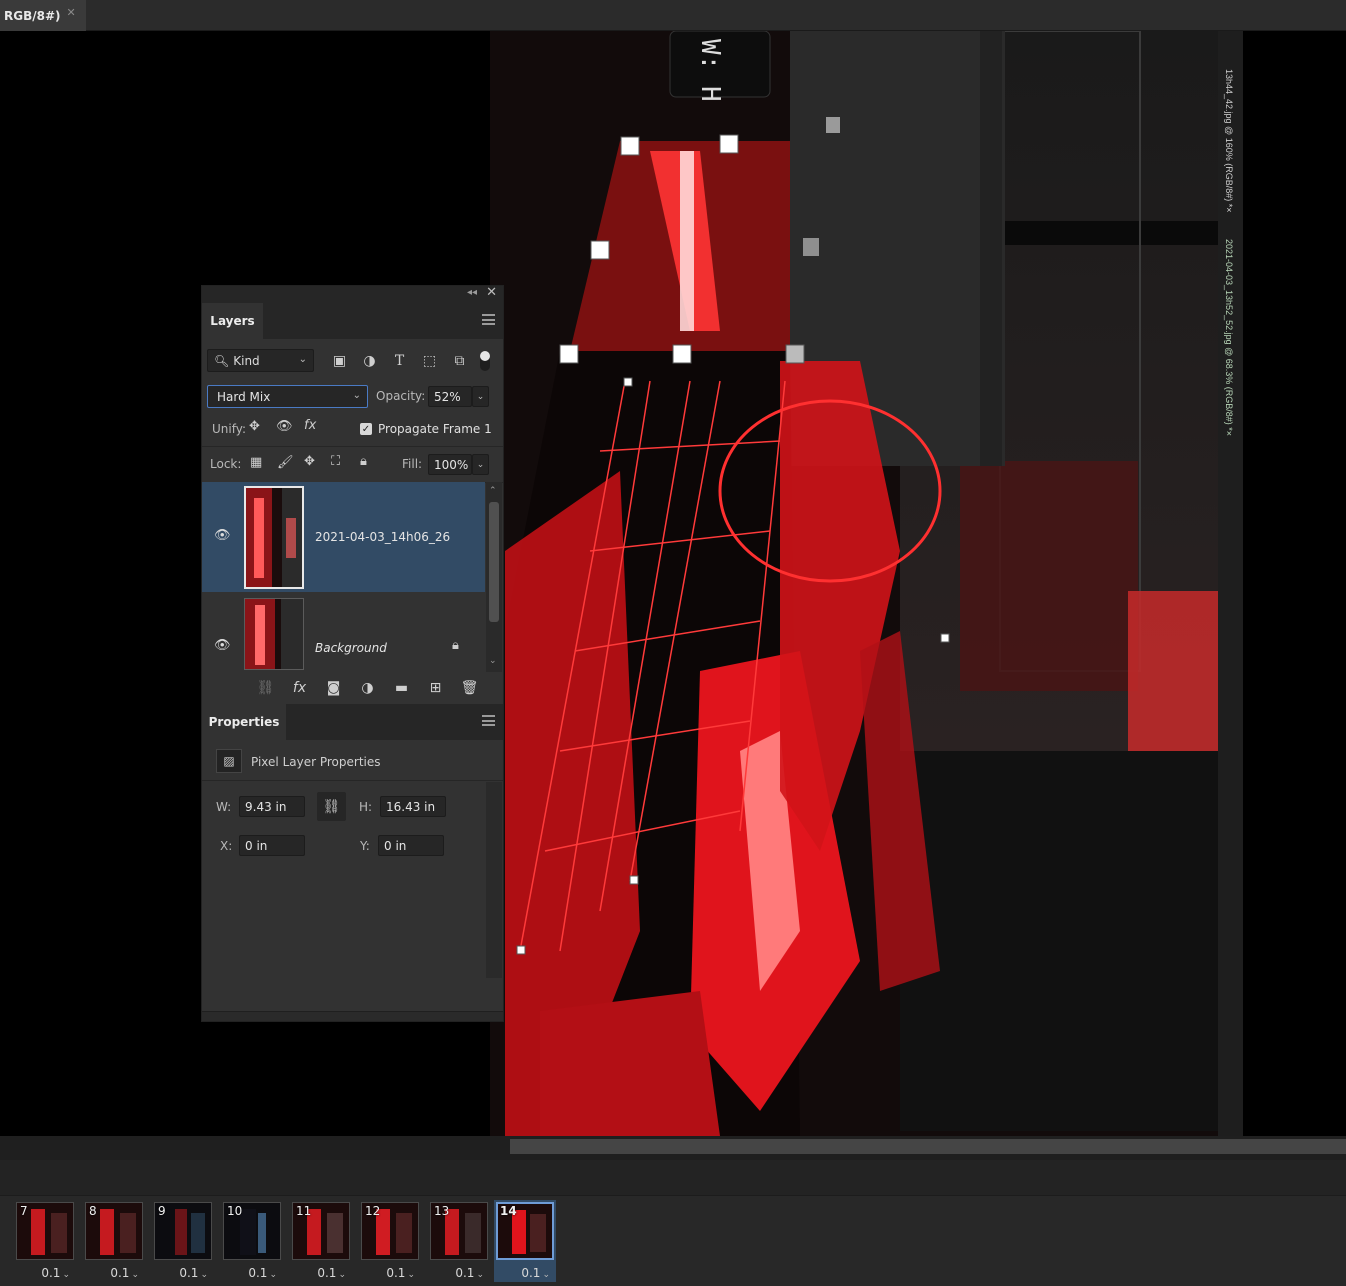 This screenshot has width=1346, height=1286. Describe the element at coordinates (352, 356) in the screenshot. I see `filter-row: 🔍︎ Kind ⌄ ▣ ◑ T ⬚ ⧉` at that location.